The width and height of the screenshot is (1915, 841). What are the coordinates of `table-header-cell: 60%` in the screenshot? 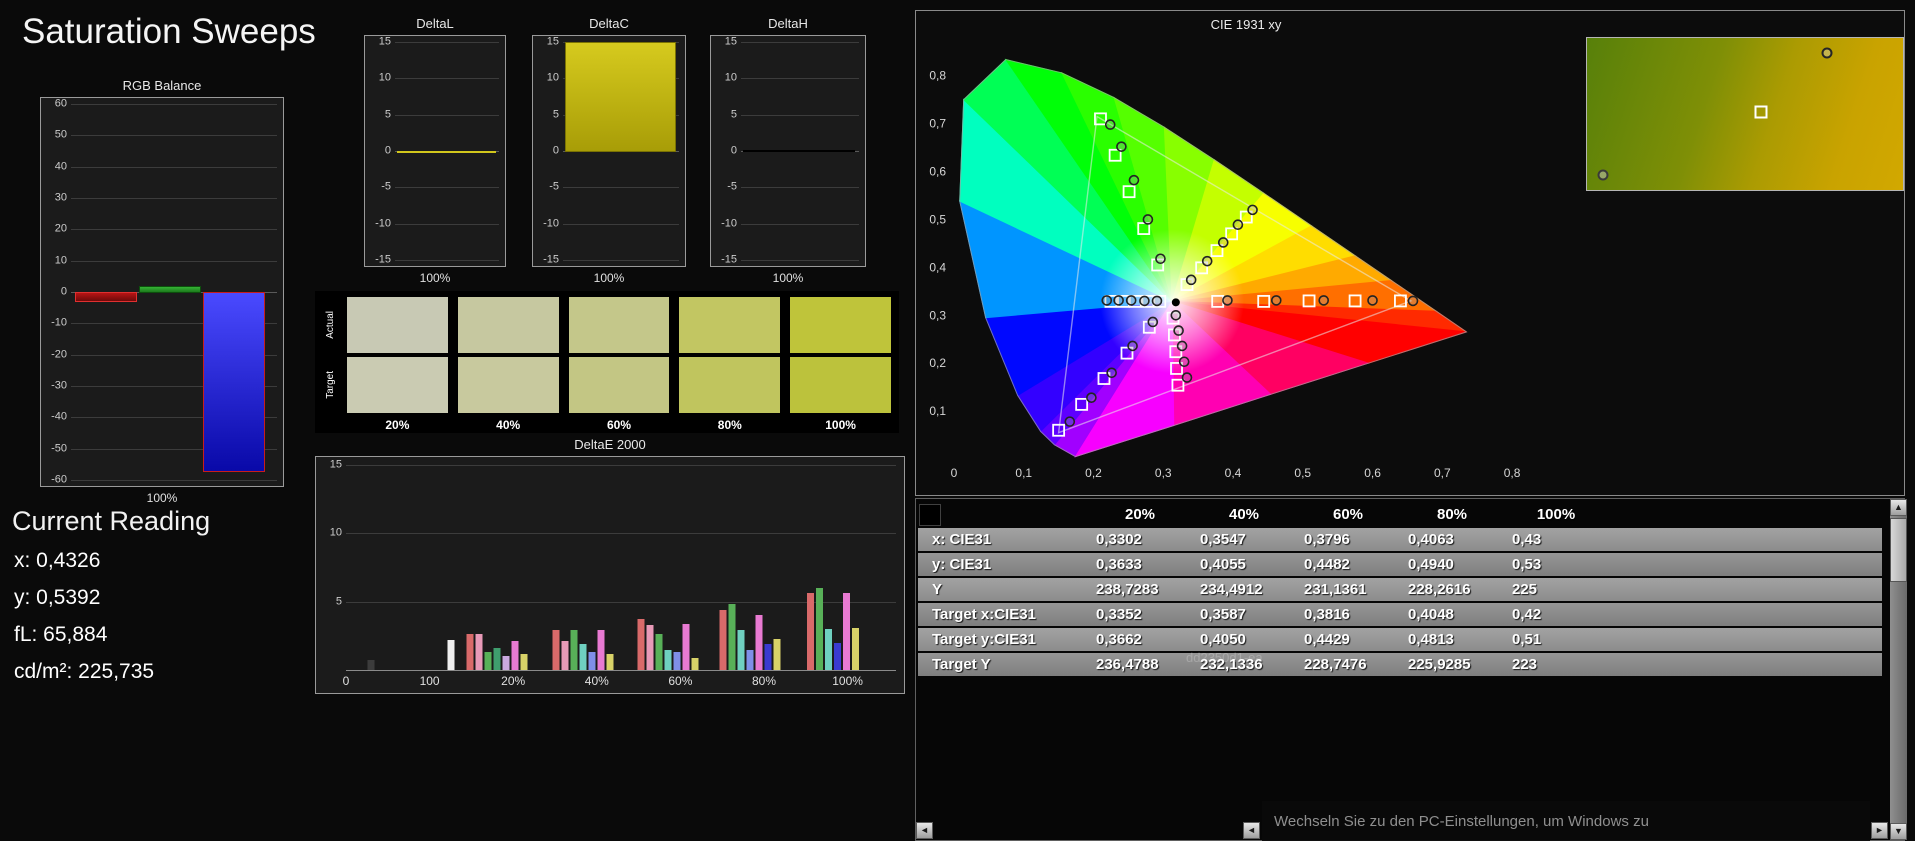 It's located at (1348, 514).